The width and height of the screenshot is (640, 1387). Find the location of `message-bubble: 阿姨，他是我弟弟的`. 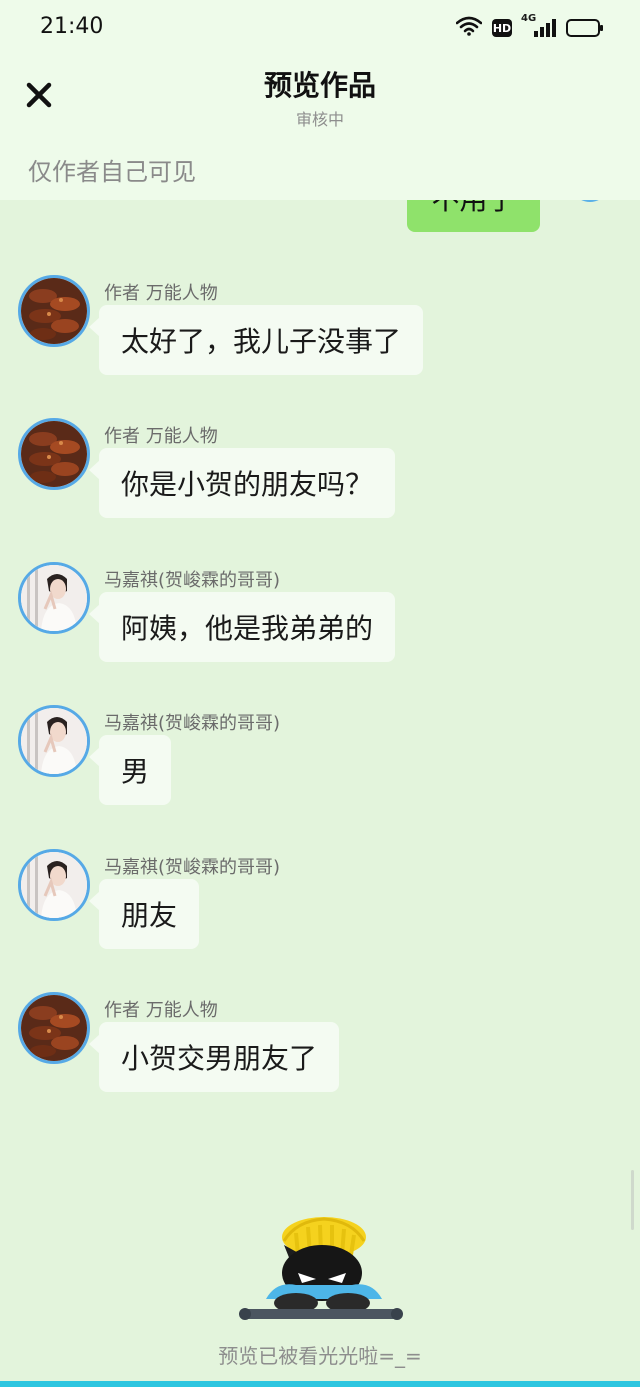

message-bubble: 阿姨，他是我弟弟的 is located at coordinates (242, 627).